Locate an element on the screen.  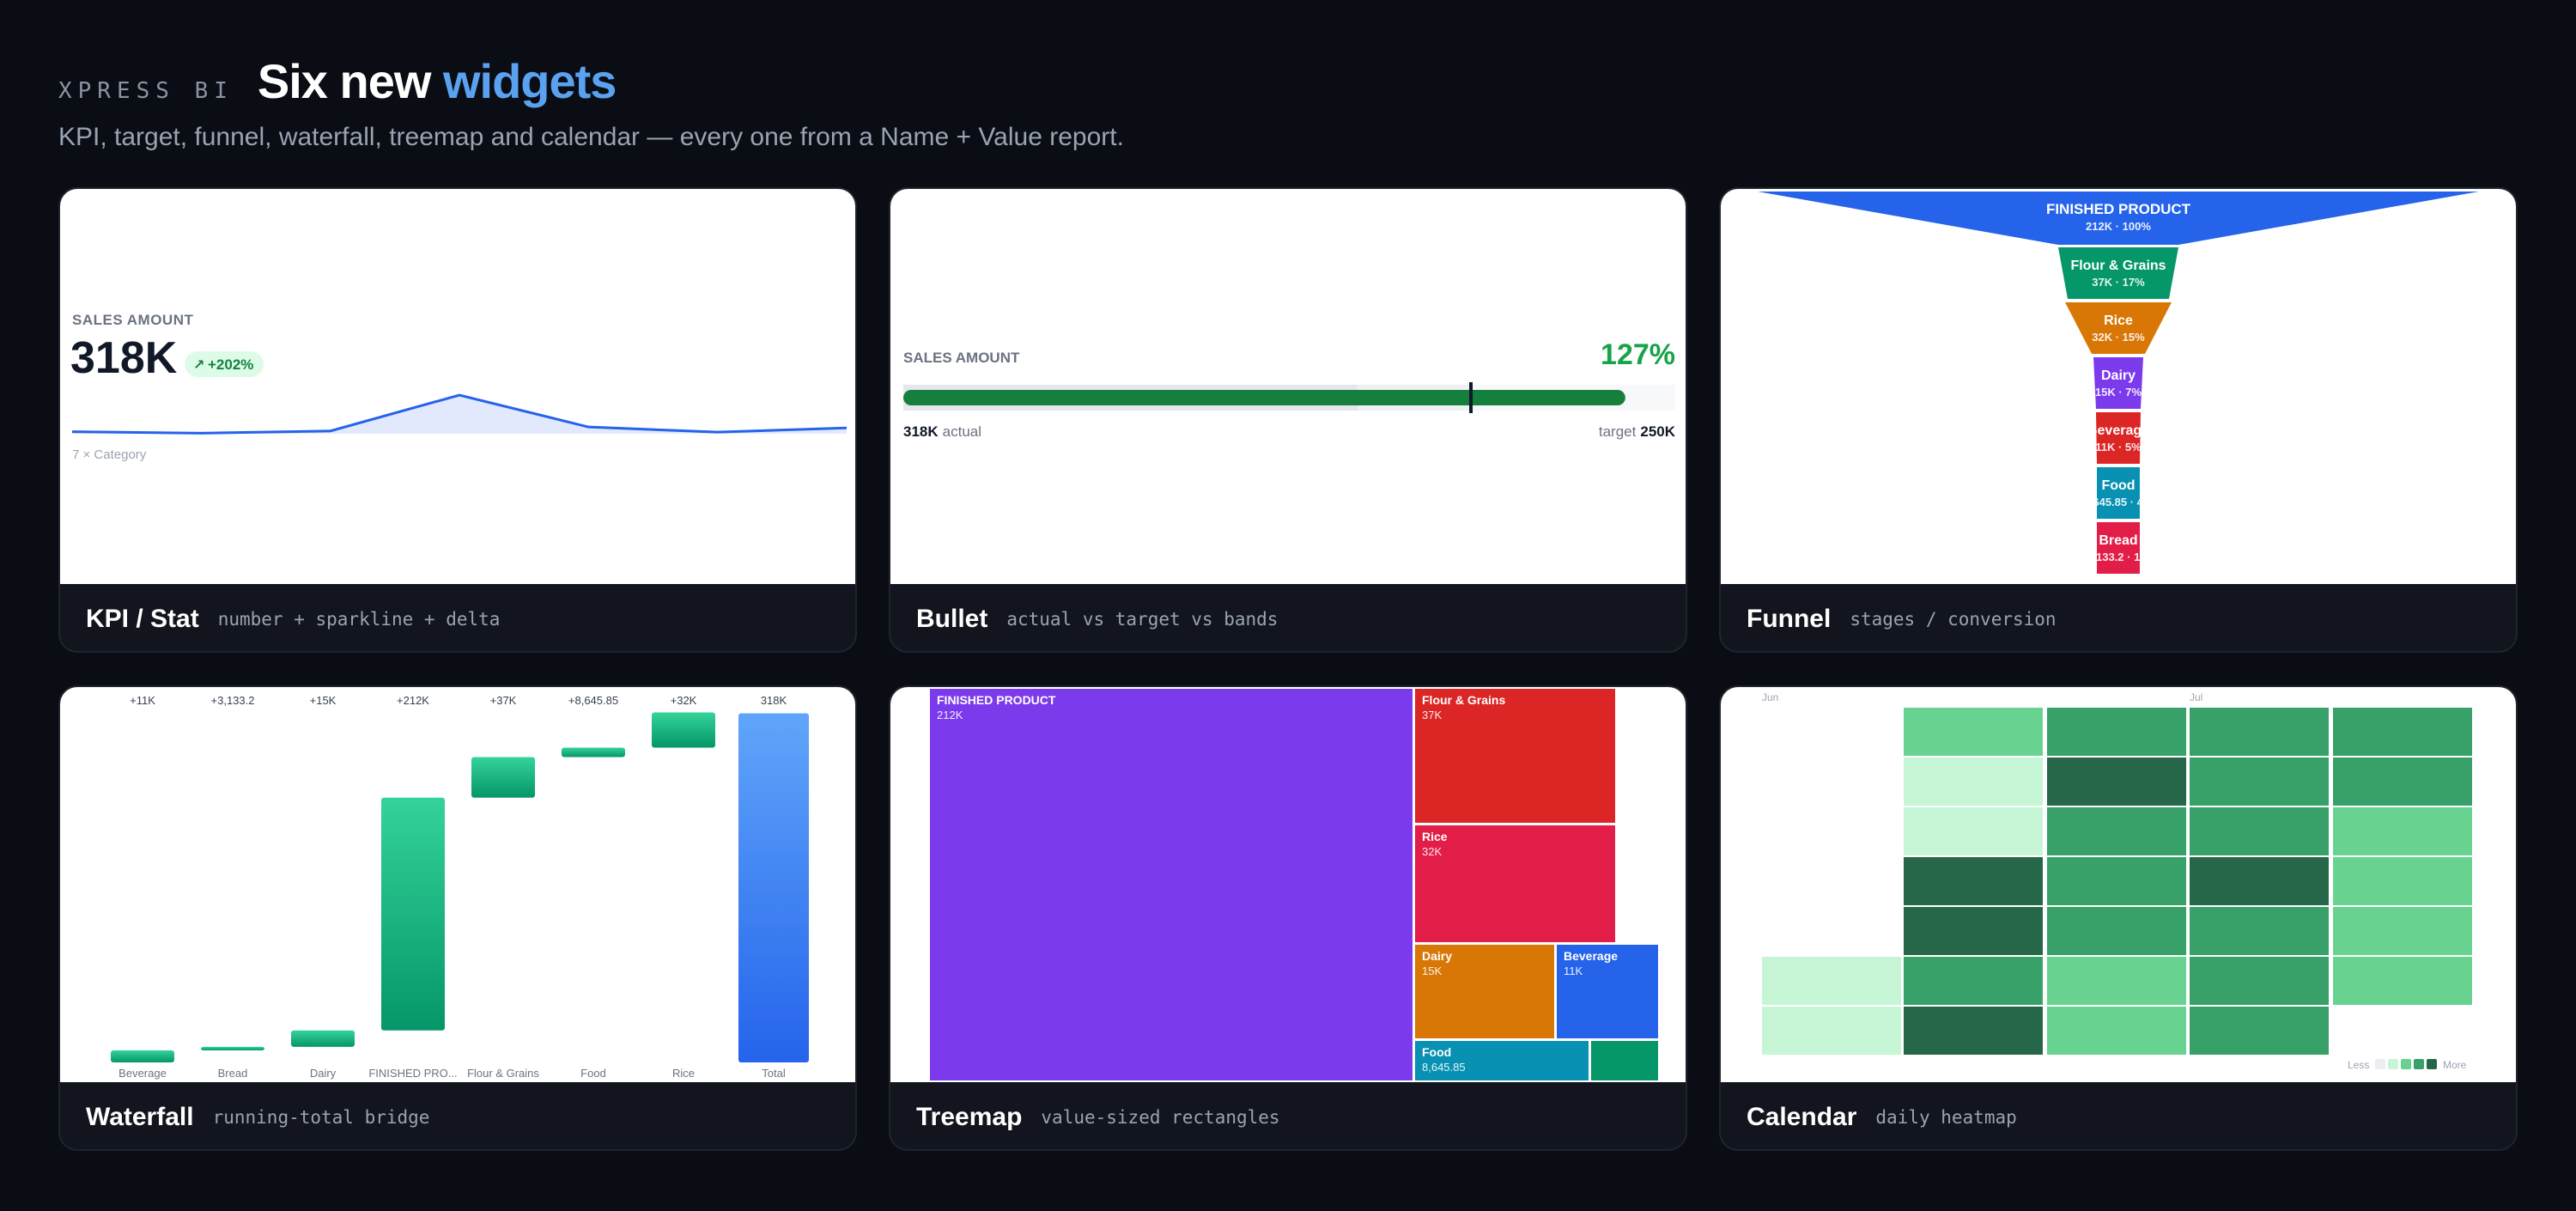
treemap-tile-value: 15K is located at coordinates (1432, 971).